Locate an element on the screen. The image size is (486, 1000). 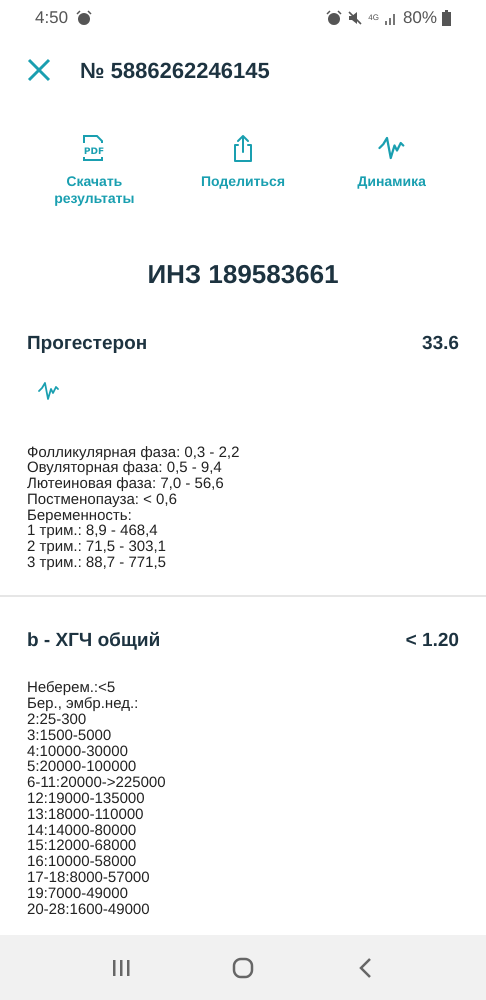
reference-line: Неберем.:<5 is located at coordinates (71, 688).